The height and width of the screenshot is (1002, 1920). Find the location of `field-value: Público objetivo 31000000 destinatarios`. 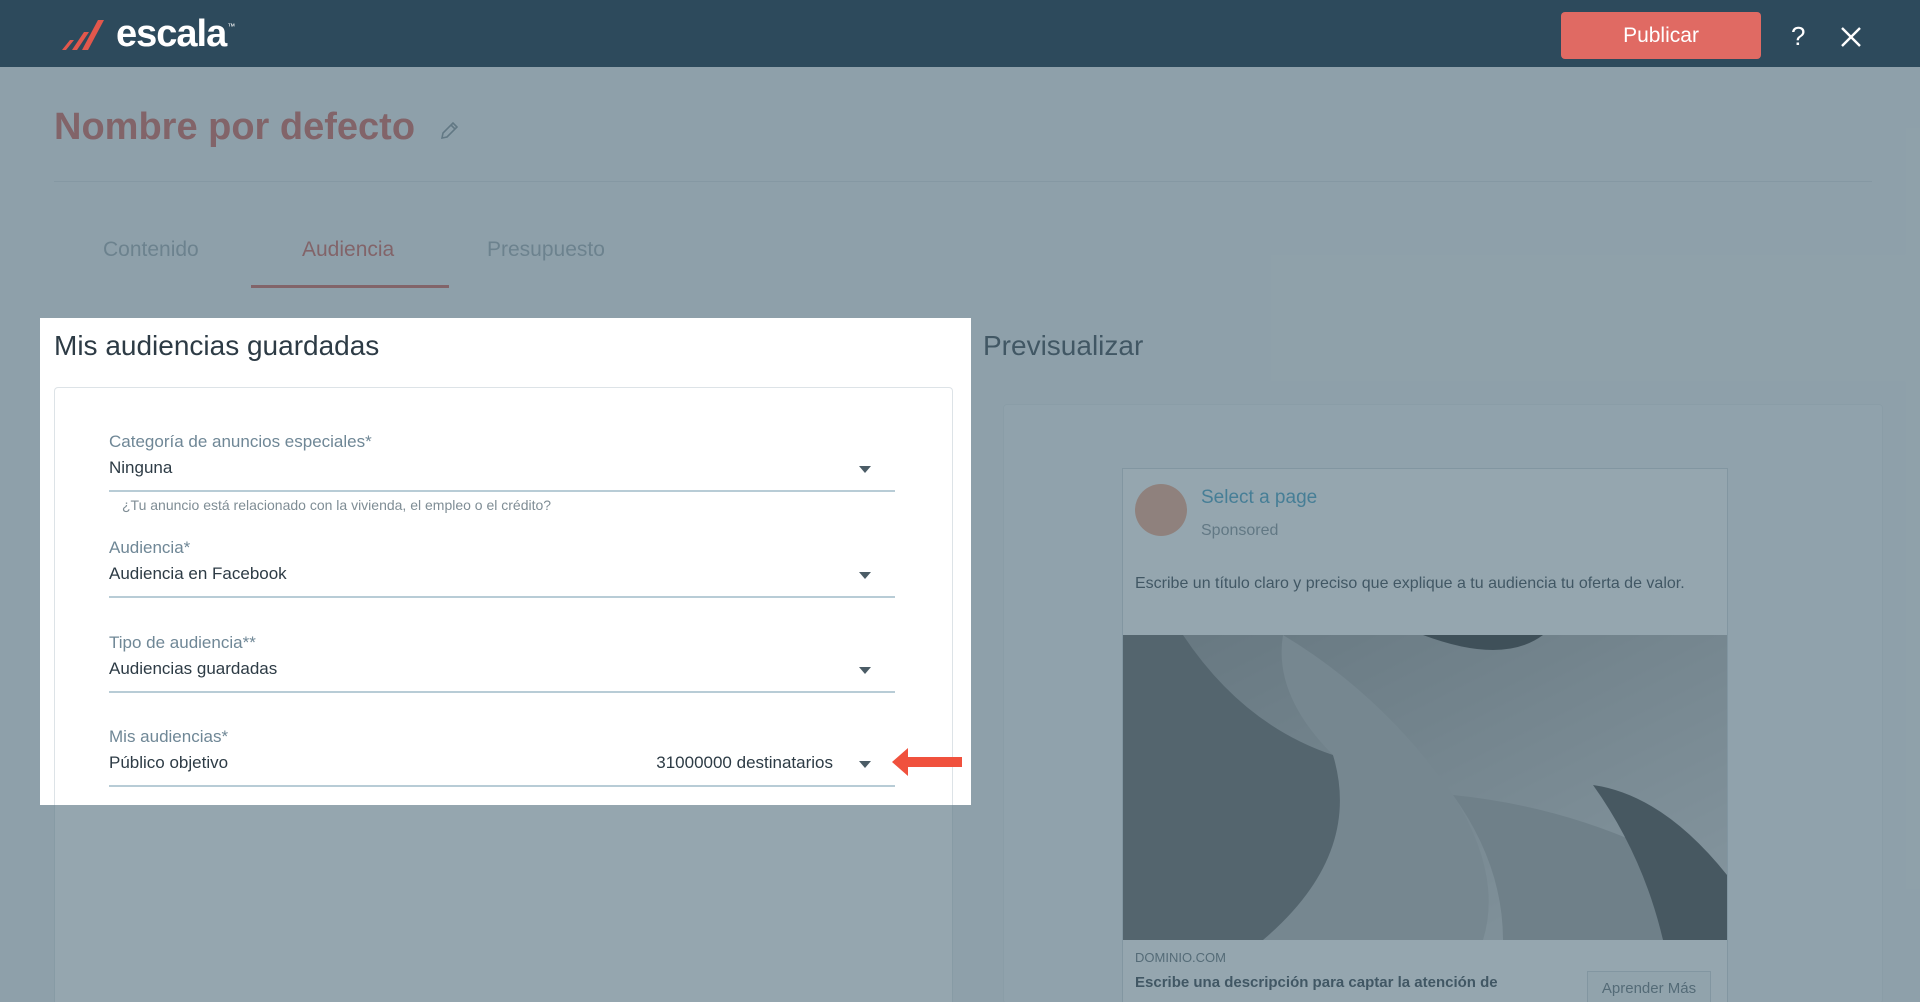

field-value: Público objetivo 31000000 destinatarios is located at coordinates (502, 765).